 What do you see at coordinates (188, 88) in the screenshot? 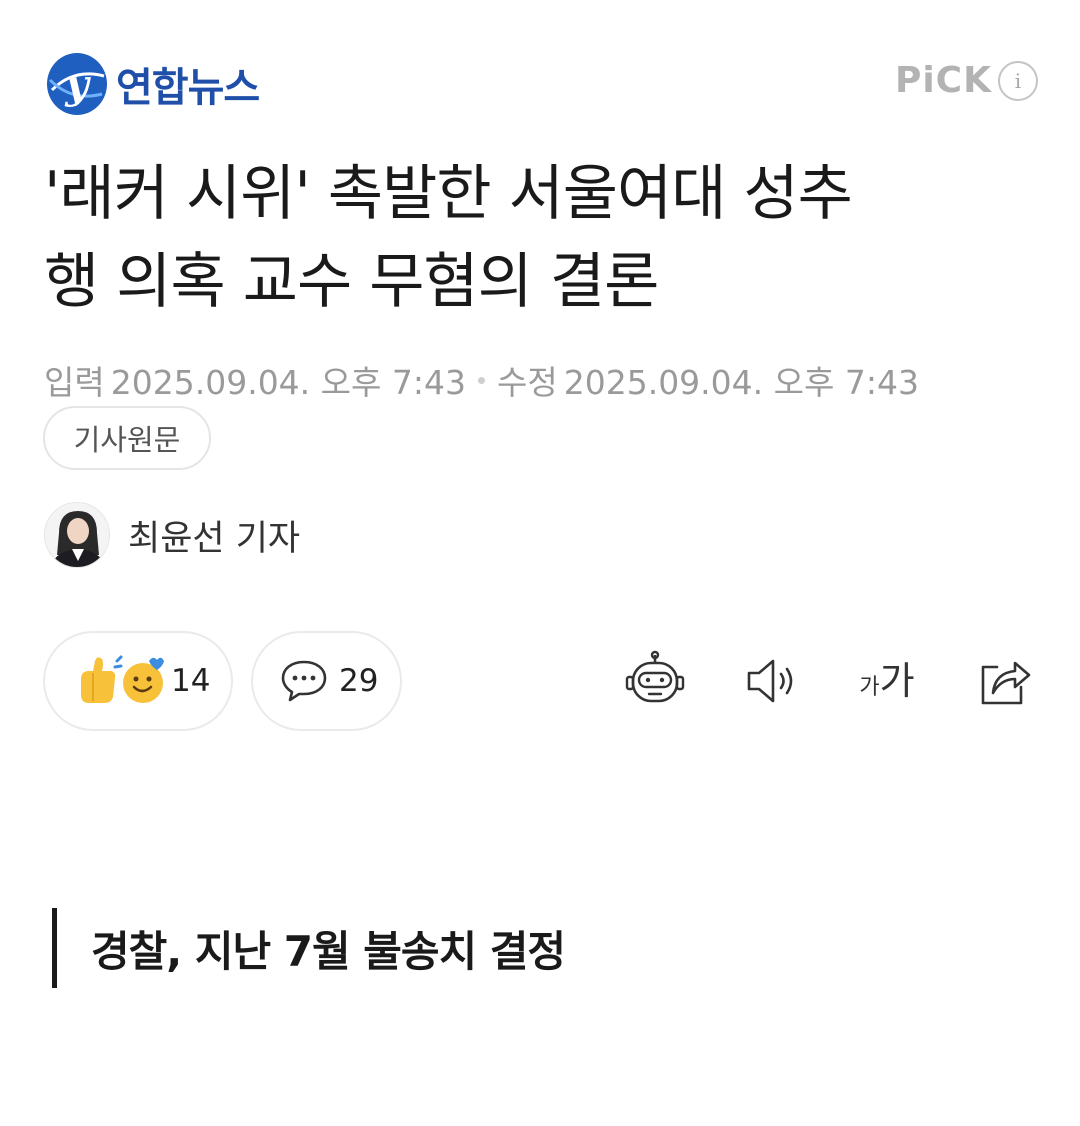
I see `logo-text: 연합뉴스` at bounding box center [188, 88].